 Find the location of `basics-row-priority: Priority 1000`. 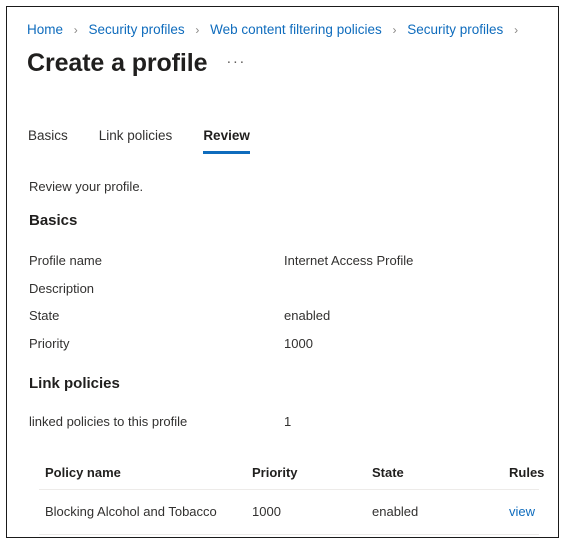

basics-row-priority: Priority 1000 is located at coordinates (286, 345).